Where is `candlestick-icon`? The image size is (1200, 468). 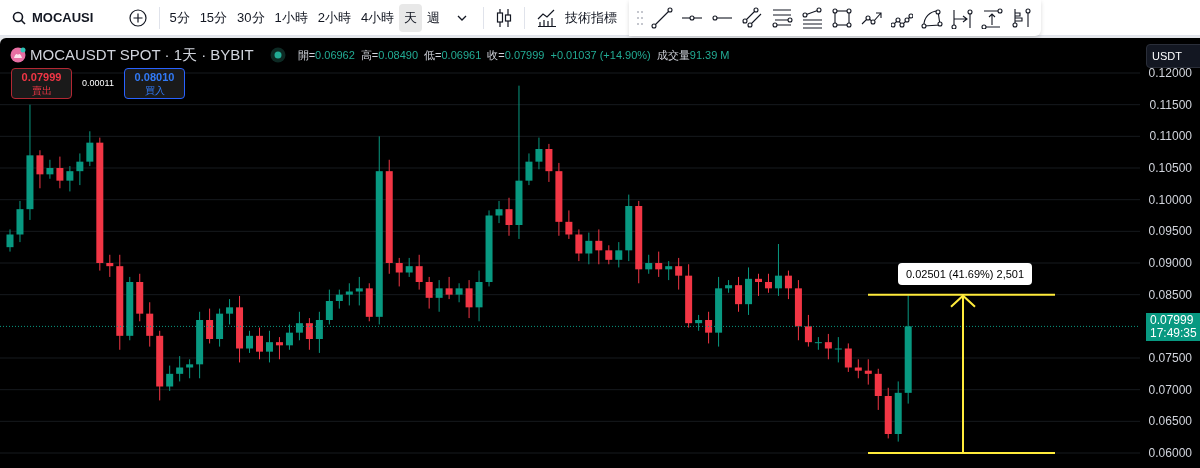
candlestick-icon is located at coordinates (504, 17).